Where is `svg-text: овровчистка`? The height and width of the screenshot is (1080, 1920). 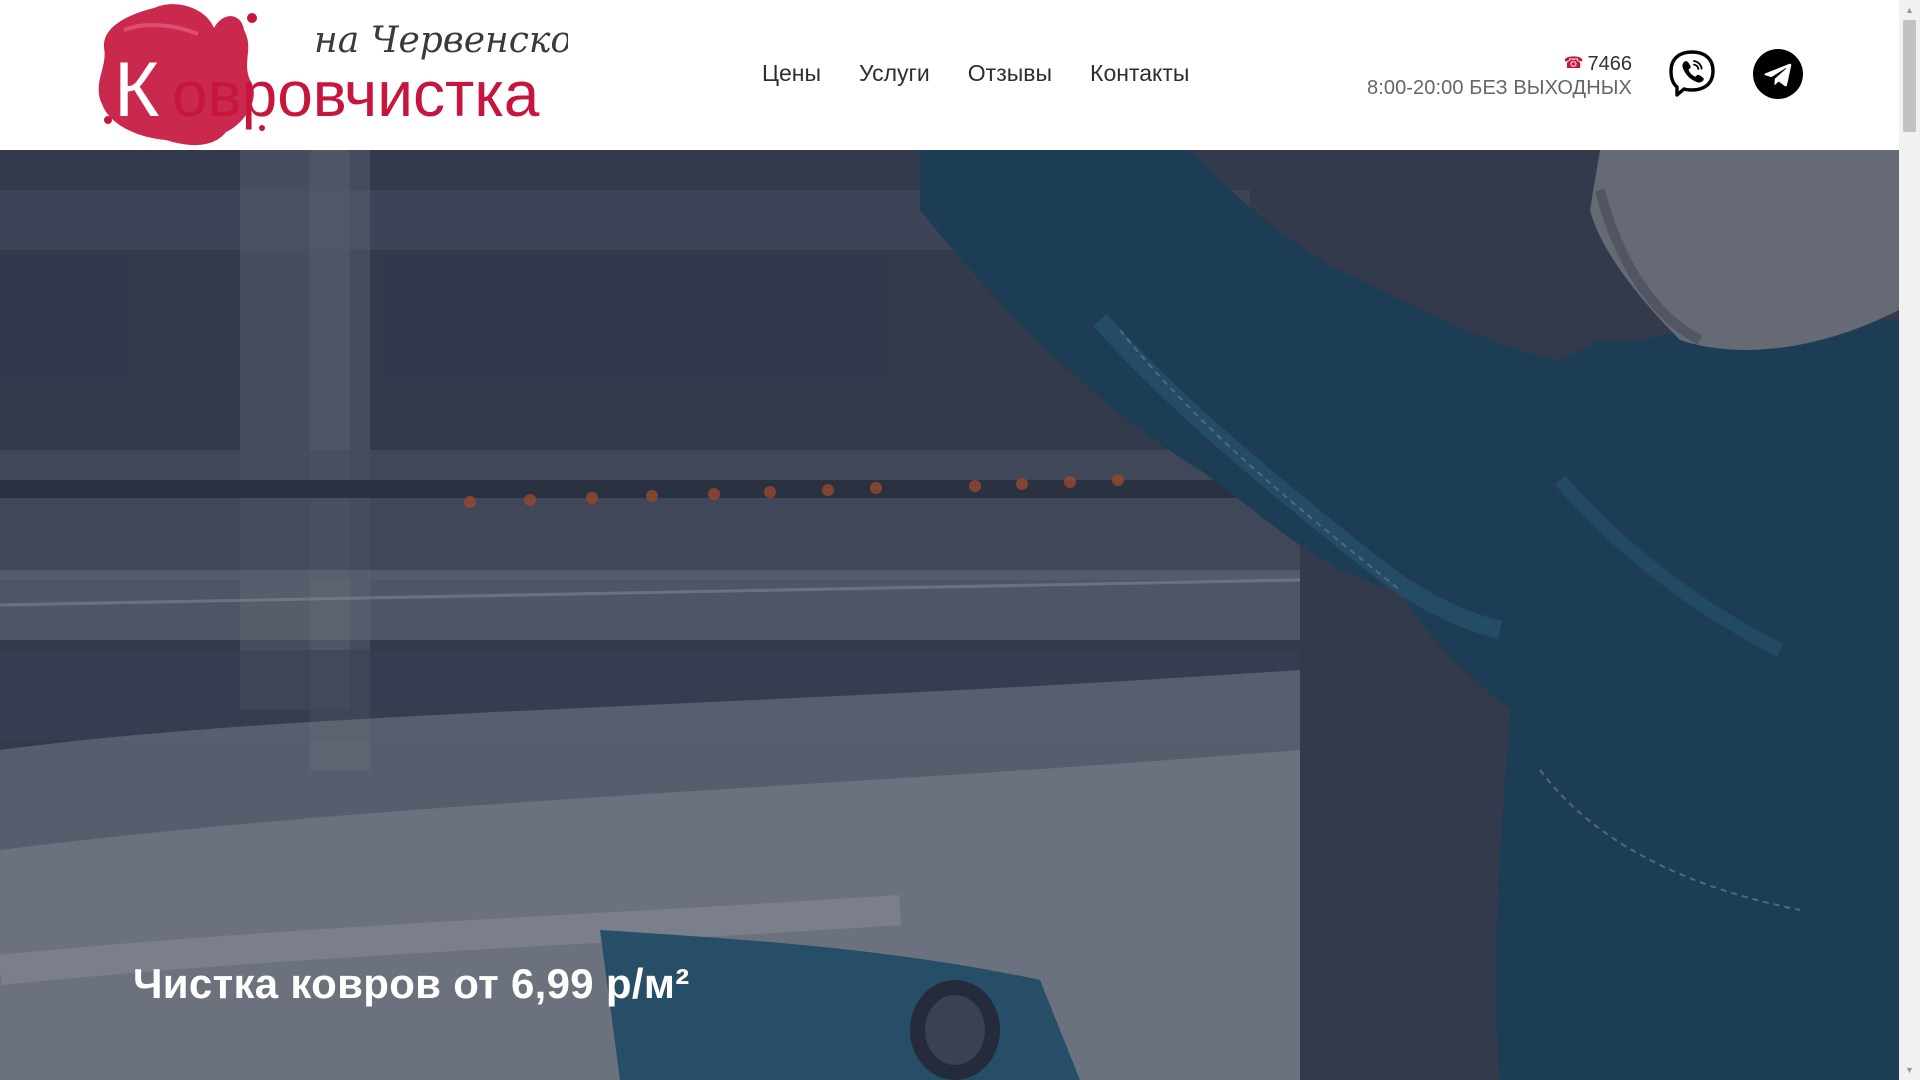 svg-text: овровчистка is located at coordinates (356, 94).